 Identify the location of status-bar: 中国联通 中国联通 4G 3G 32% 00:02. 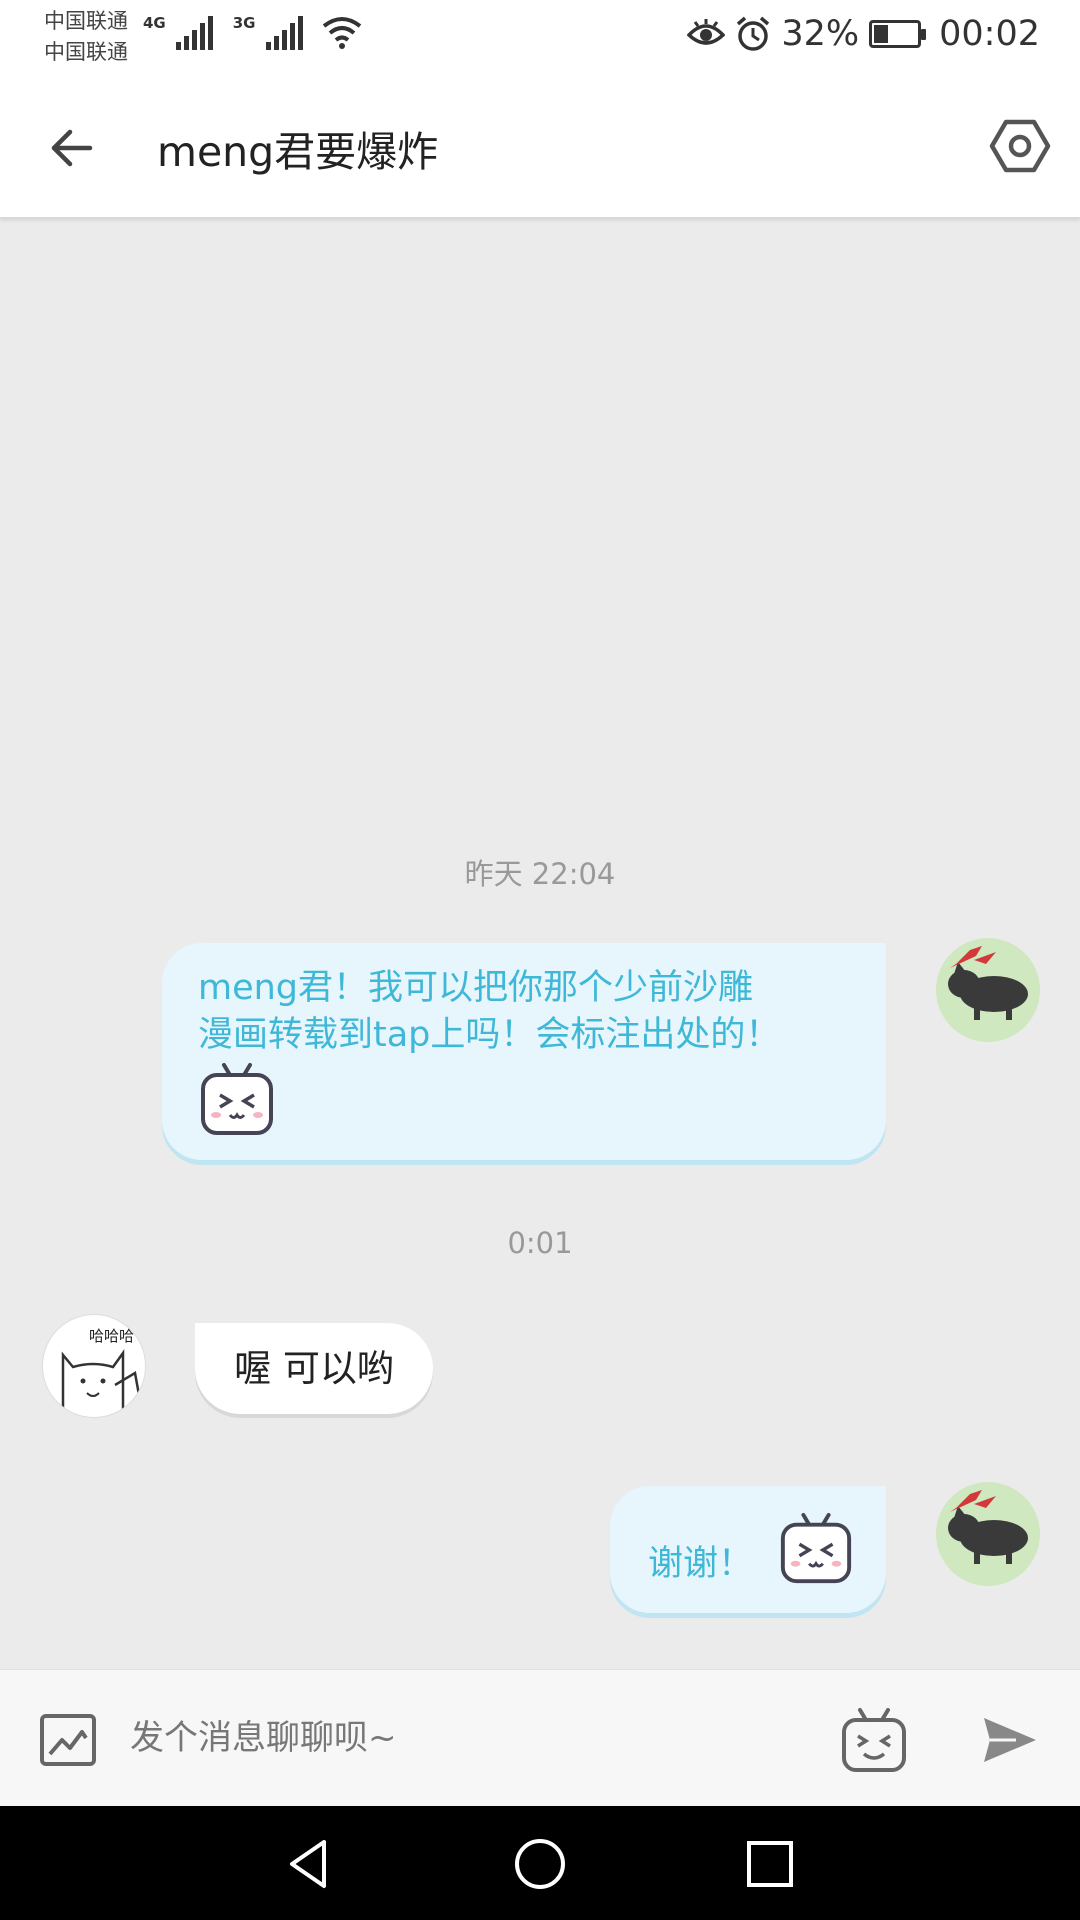
(540, 38).